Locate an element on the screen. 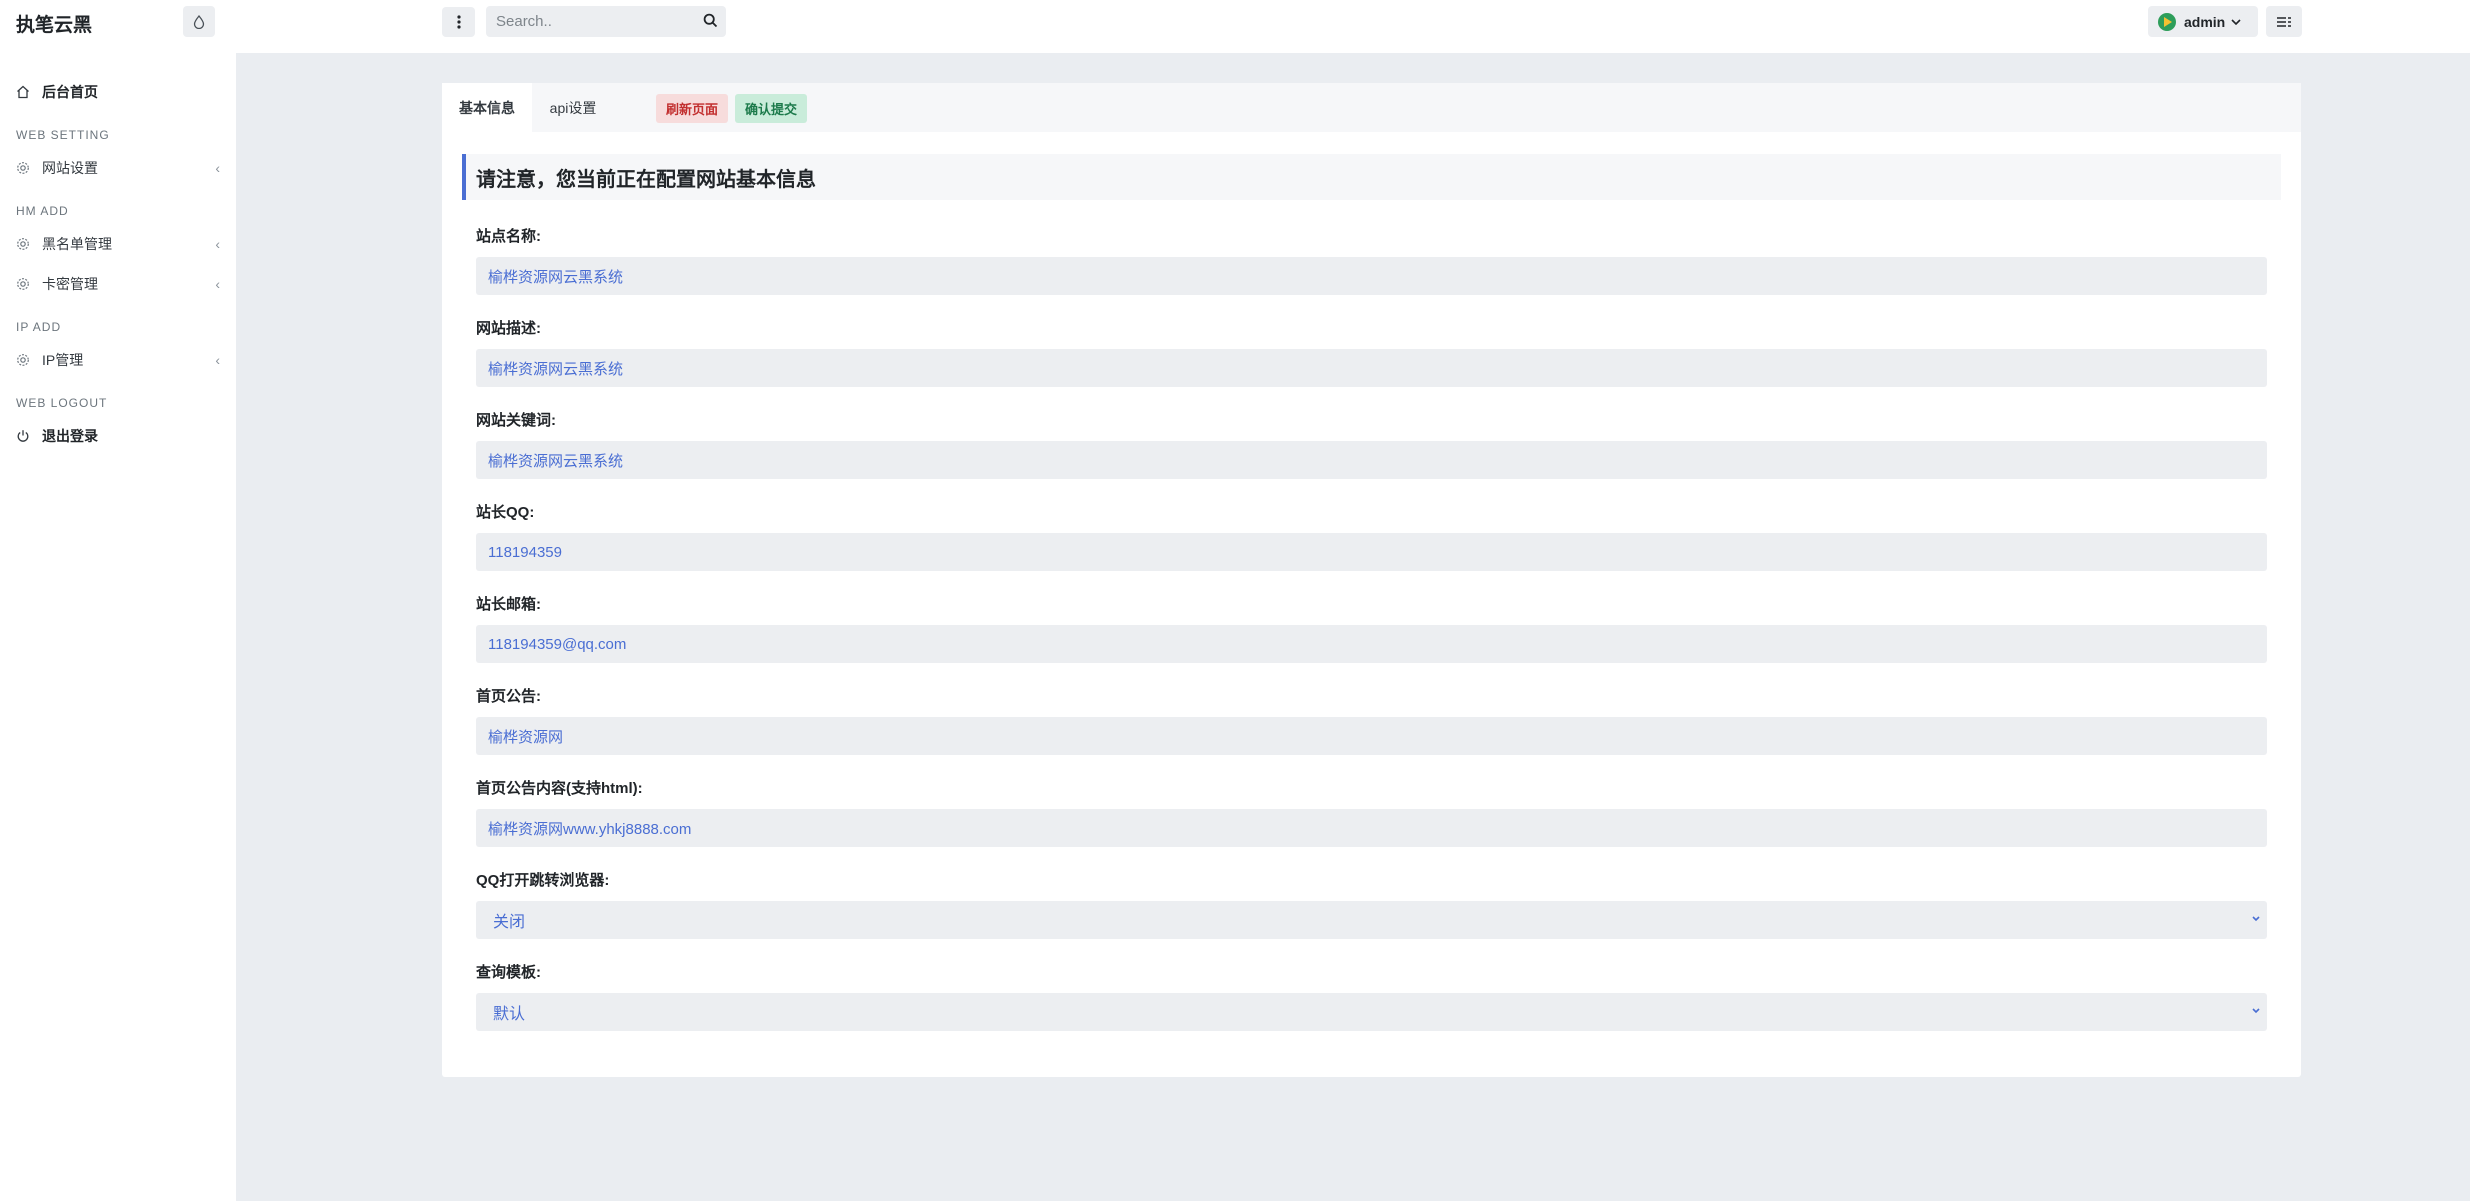 This screenshot has width=2470, height=1201. sidebar-item-label: 卡密管理 is located at coordinates (70, 284).